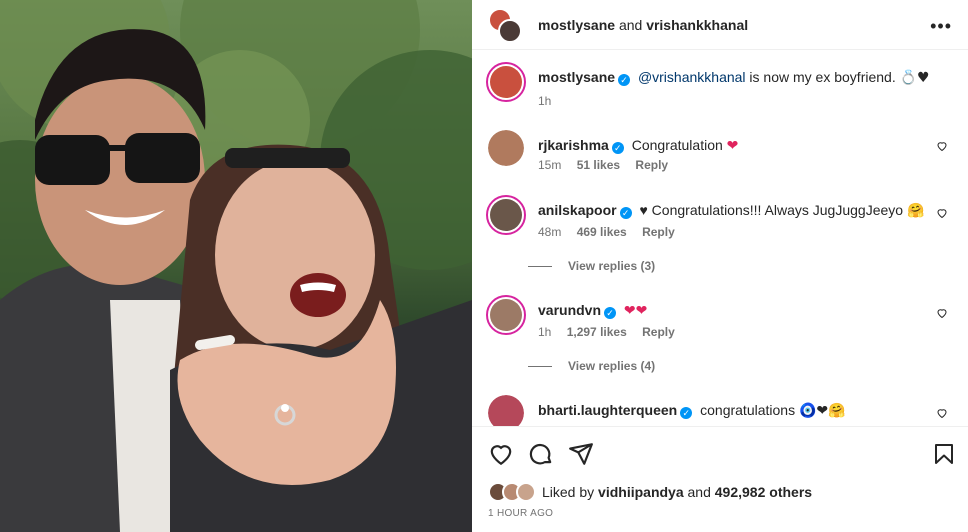 The height and width of the screenshot is (532, 968). I want to click on likes-text: Liked by vidhiipandya and 492,982 others, so click(677, 492).